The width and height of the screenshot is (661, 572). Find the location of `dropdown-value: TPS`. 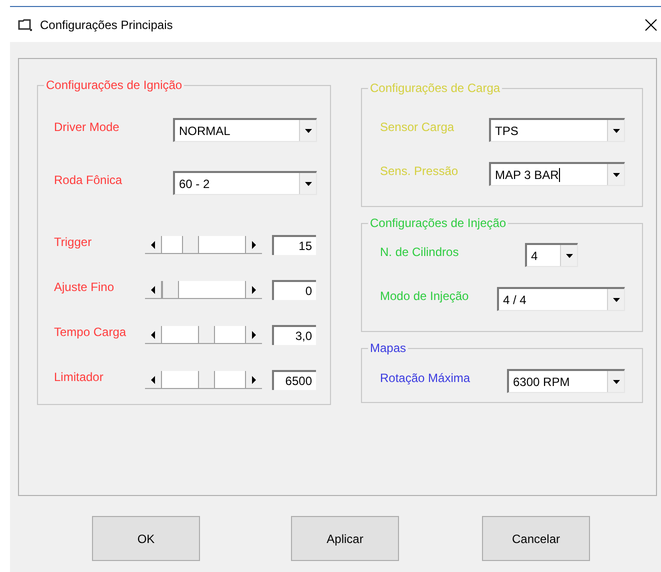

dropdown-value: TPS is located at coordinates (506, 131).